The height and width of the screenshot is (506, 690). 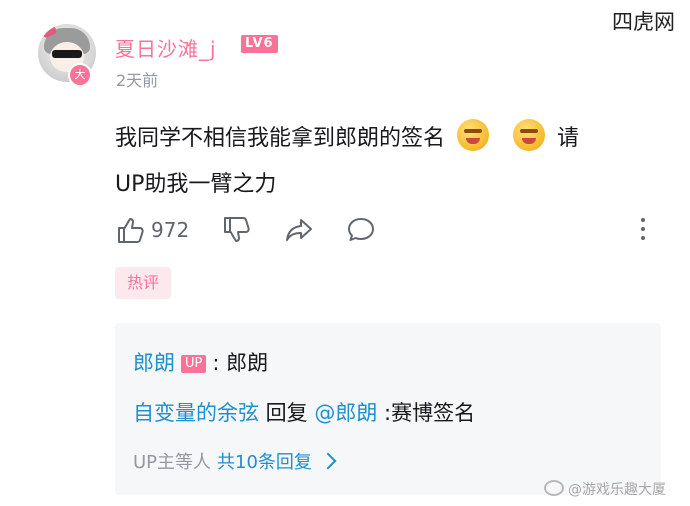 What do you see at coordinates (264, 462) in the screenshot?
I see `reply-count: 共10条回复` at bounding box center [264, 462].